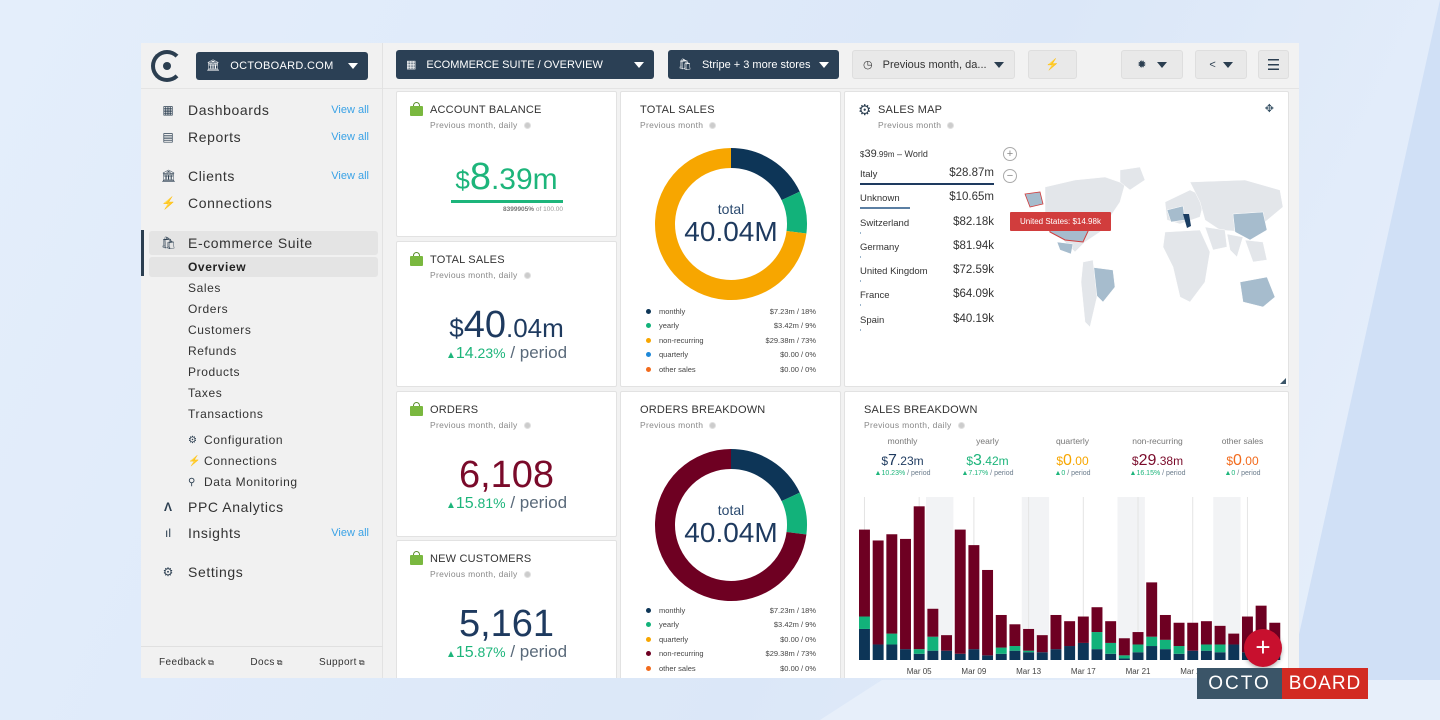 The image size is (1440, 720). Describe the element at coordinates (1269, 108) in the screenshot. I see `drag-handle-icon: ✥` at that location.